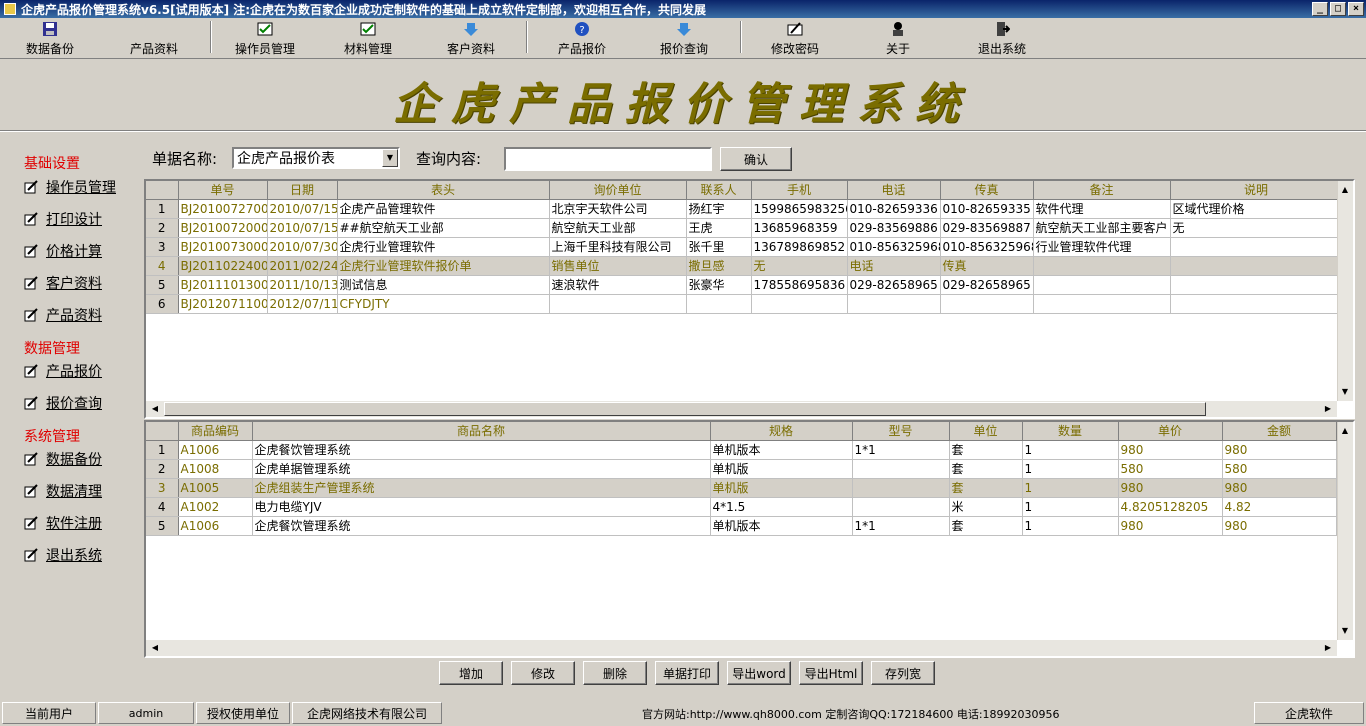 This screenshot has width=1366, height=726. What do you see at coordinates (831, 673) in the screenshot?
I see `export-html-button: 导出Html` at bounding box center [831, 673].